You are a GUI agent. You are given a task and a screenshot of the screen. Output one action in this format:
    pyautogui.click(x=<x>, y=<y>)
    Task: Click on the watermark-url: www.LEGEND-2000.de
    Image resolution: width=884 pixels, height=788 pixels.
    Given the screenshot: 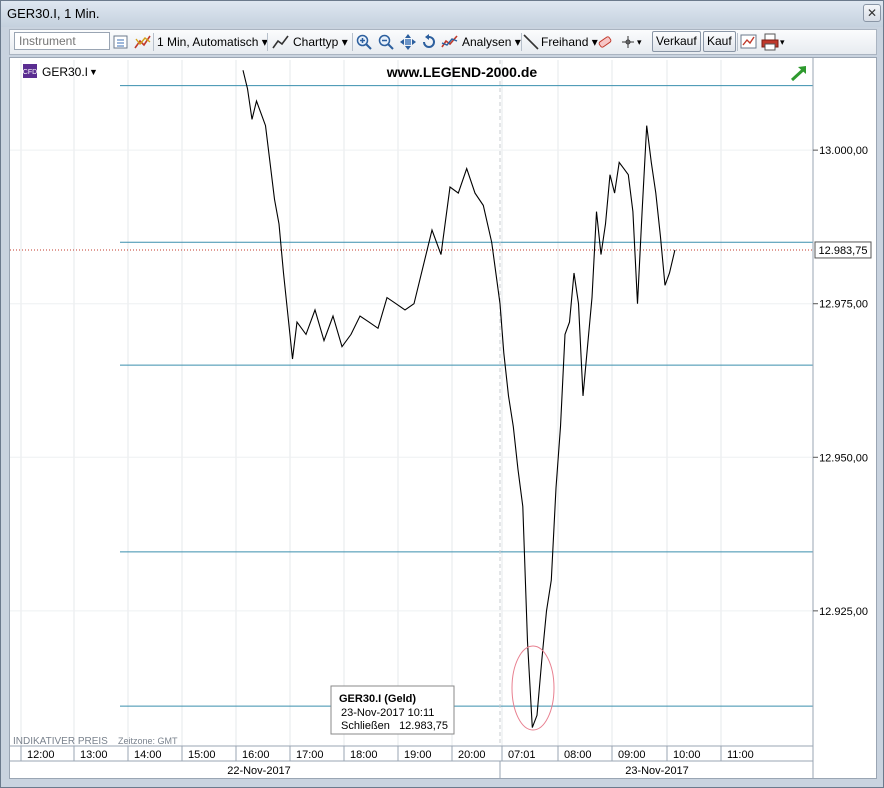 What is the action you would take?
    pyautogui.click(x=462, y=72)
    